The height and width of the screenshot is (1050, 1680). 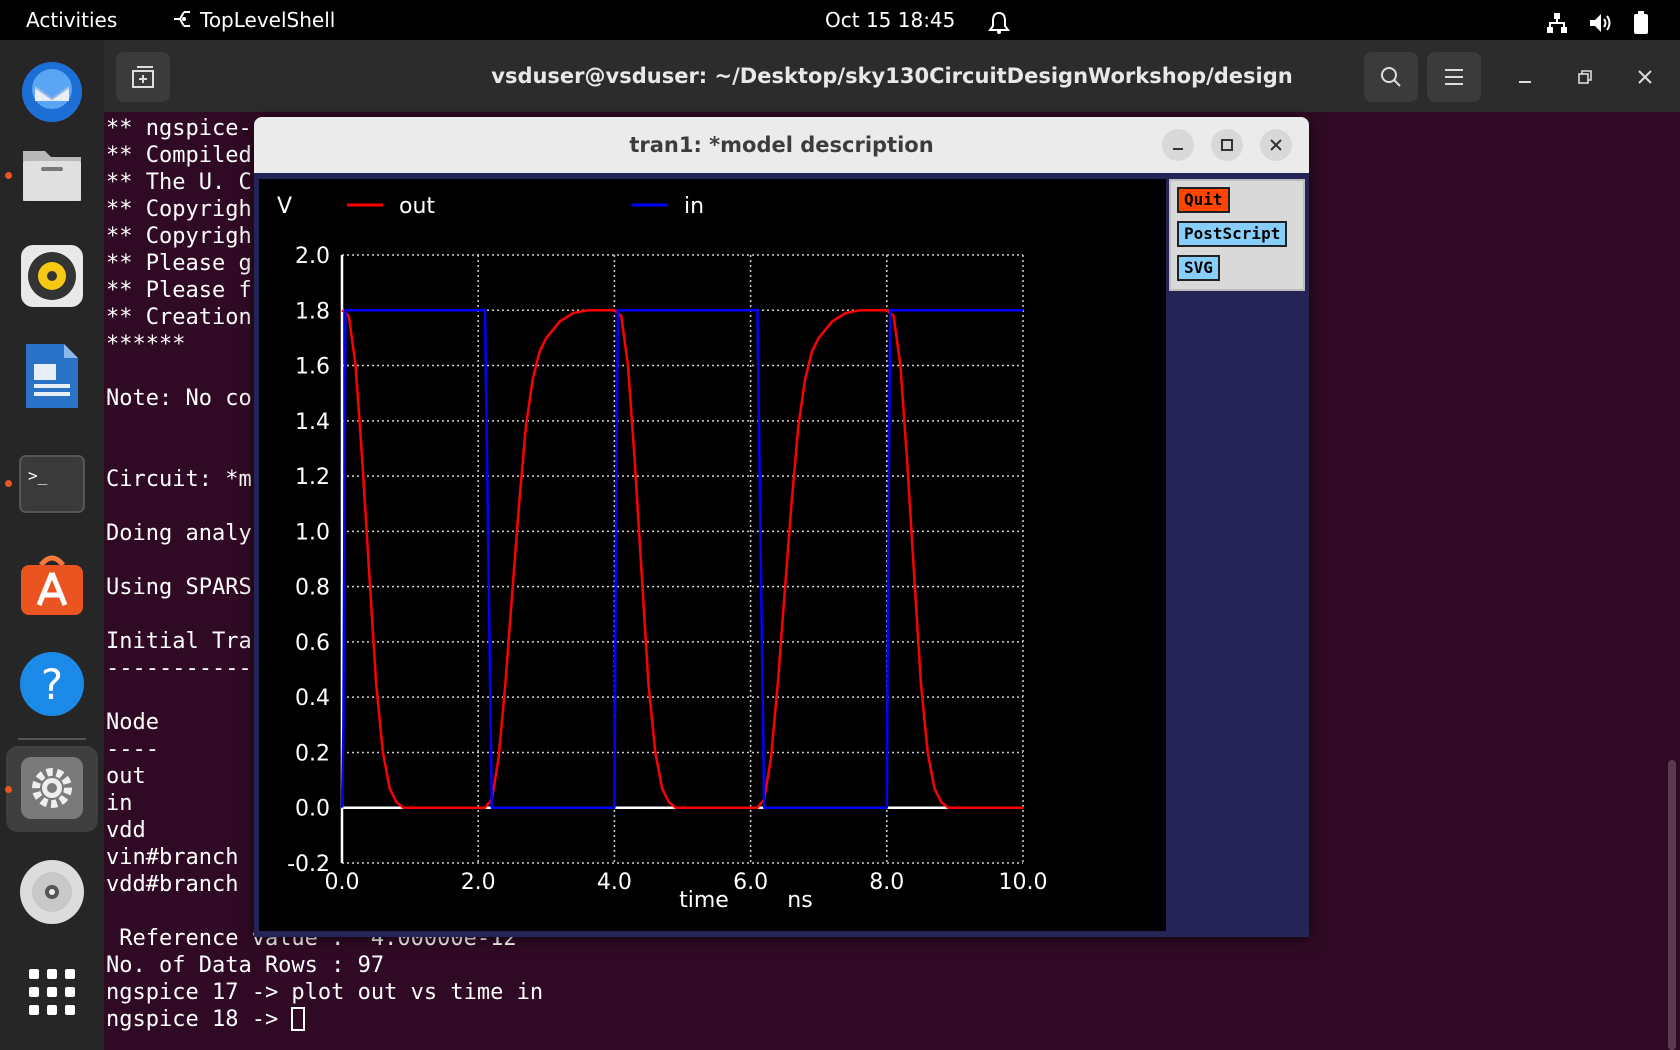 I want to click on dock-separator, so click(x=52, y=739).